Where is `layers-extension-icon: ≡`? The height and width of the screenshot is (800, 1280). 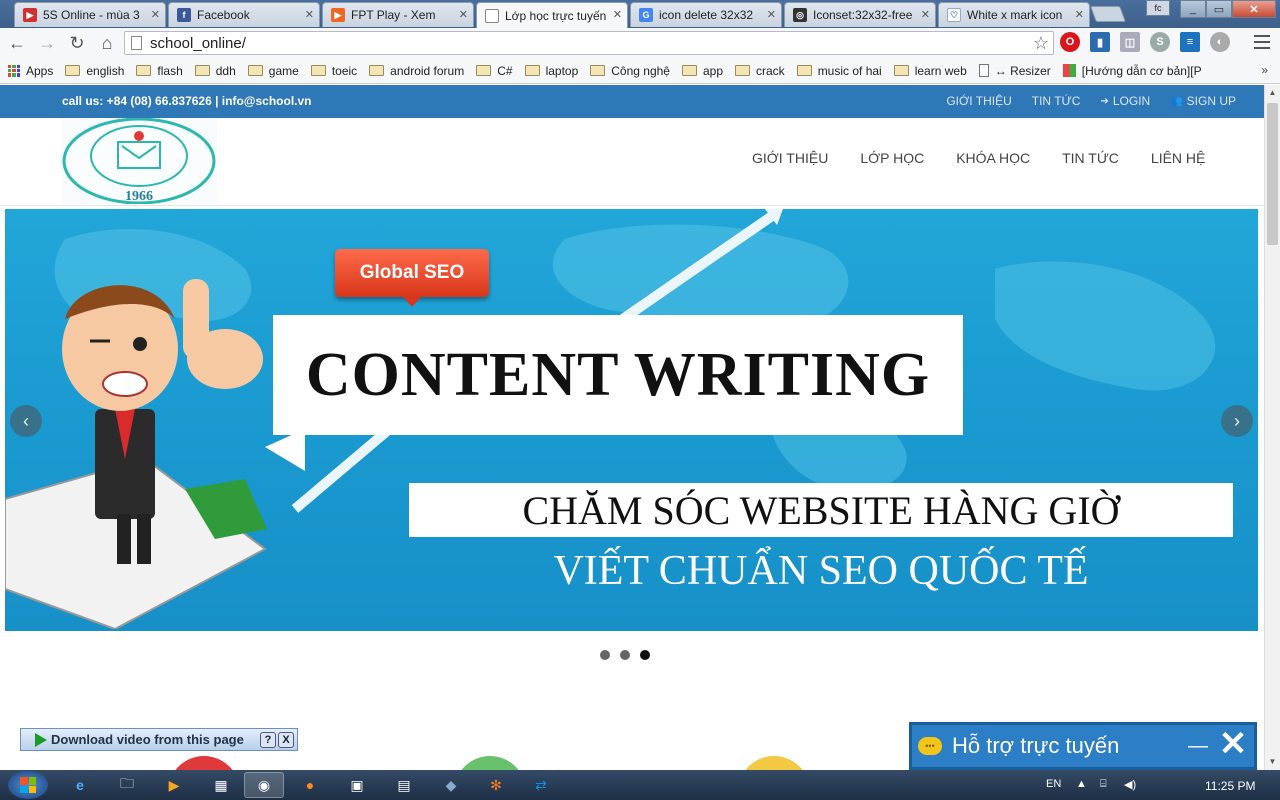 layers-extension-icon: ≡ is located at coordinates (1190, 42).